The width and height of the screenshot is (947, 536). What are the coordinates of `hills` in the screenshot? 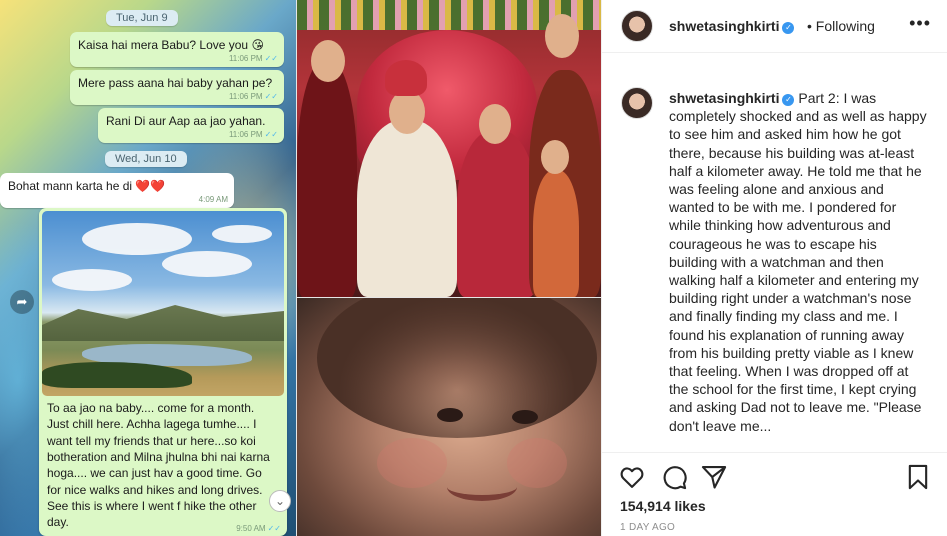 It's located at (163, 323).